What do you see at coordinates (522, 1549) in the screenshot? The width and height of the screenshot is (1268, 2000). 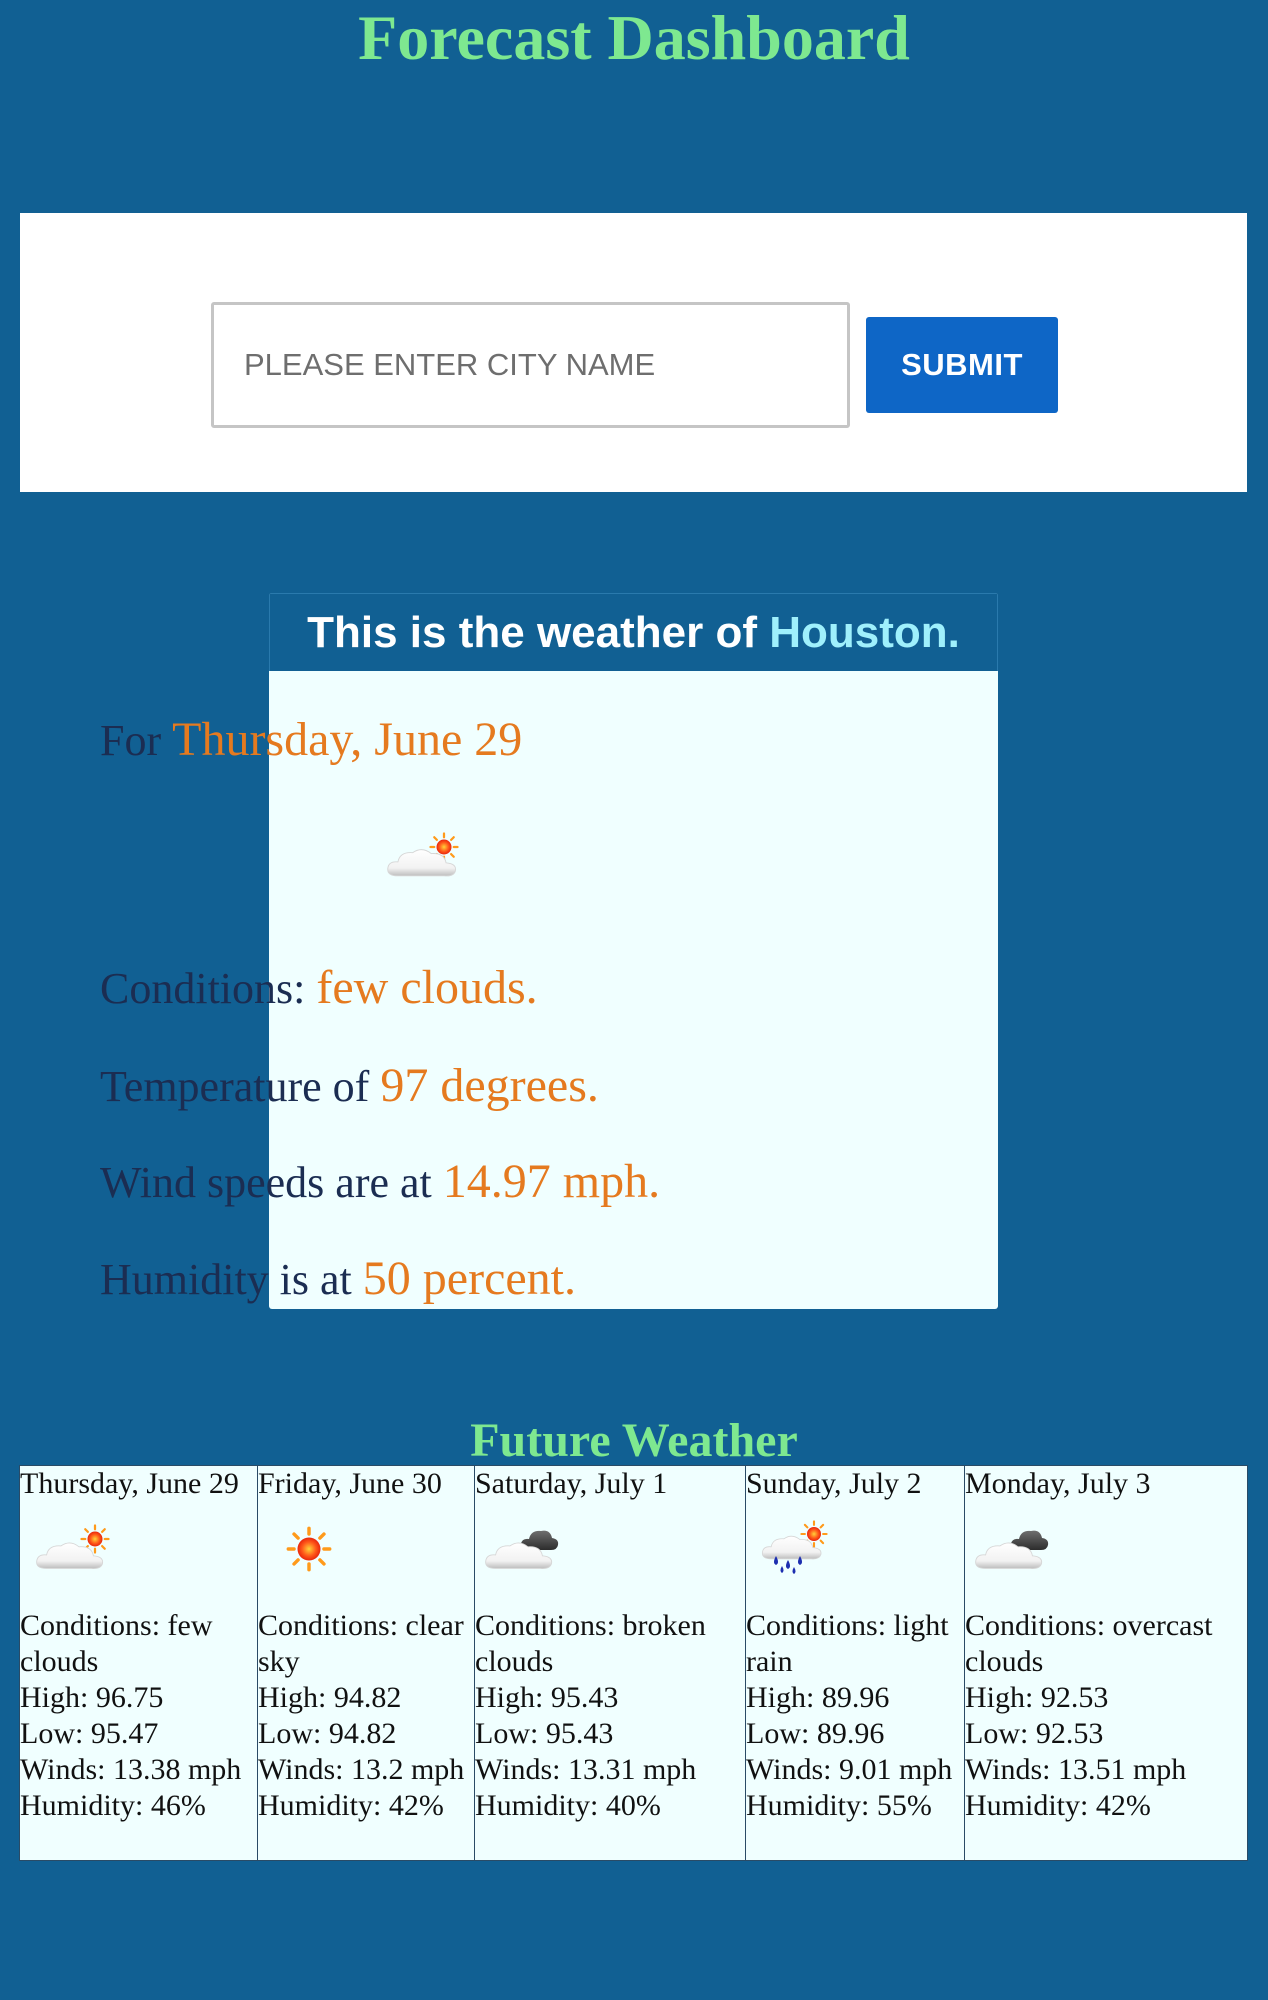 I see `broken-clouds-icon` at bounding box center [522, 1549].